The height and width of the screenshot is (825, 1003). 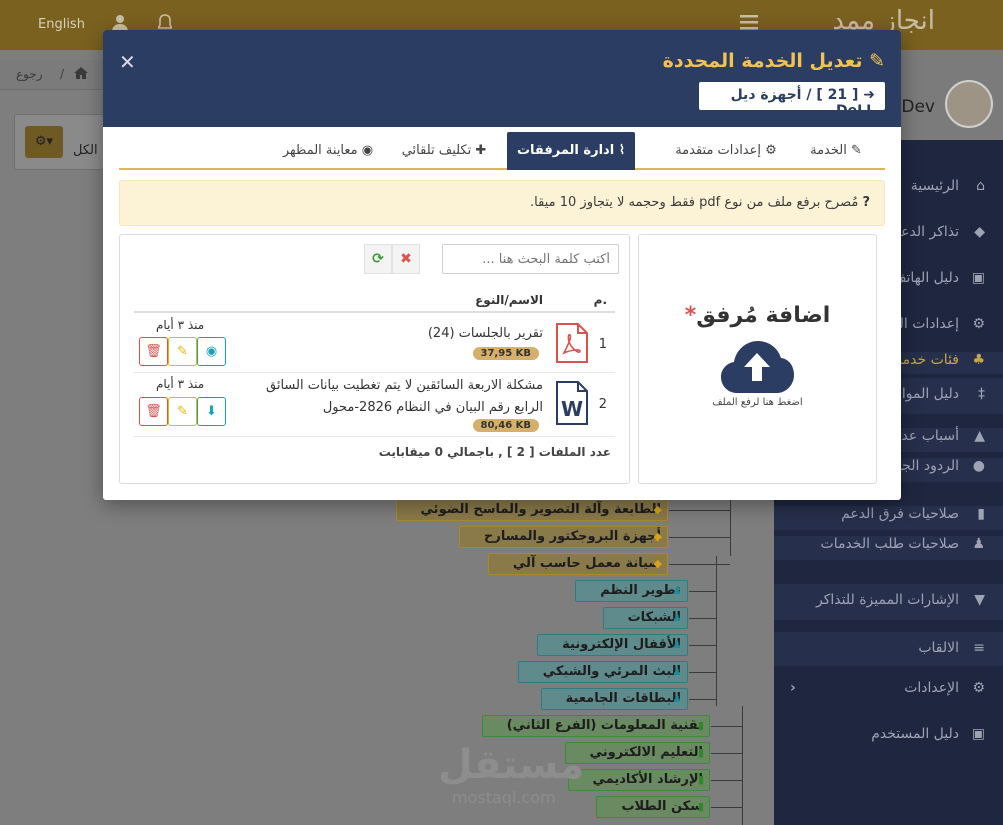 I want to click on tree-node: ◆ صيانة معمل حاسب آلي, so click(x=577, y=564).